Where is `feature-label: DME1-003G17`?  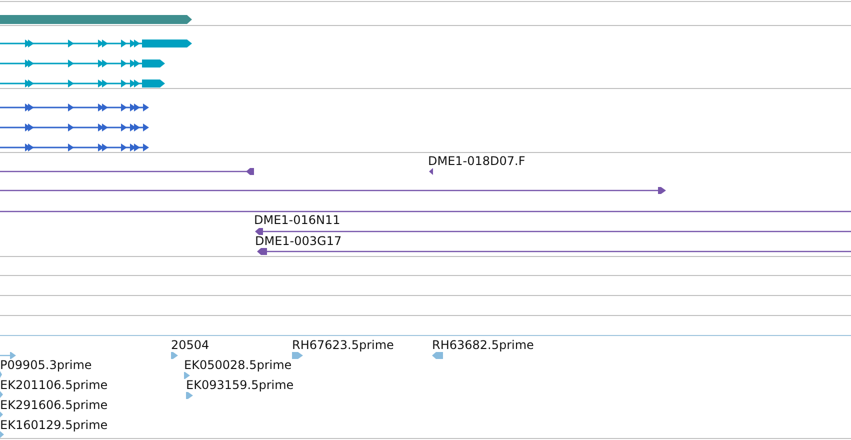 feature-label: DME1-003G17 is located at coordinates (298, 241).